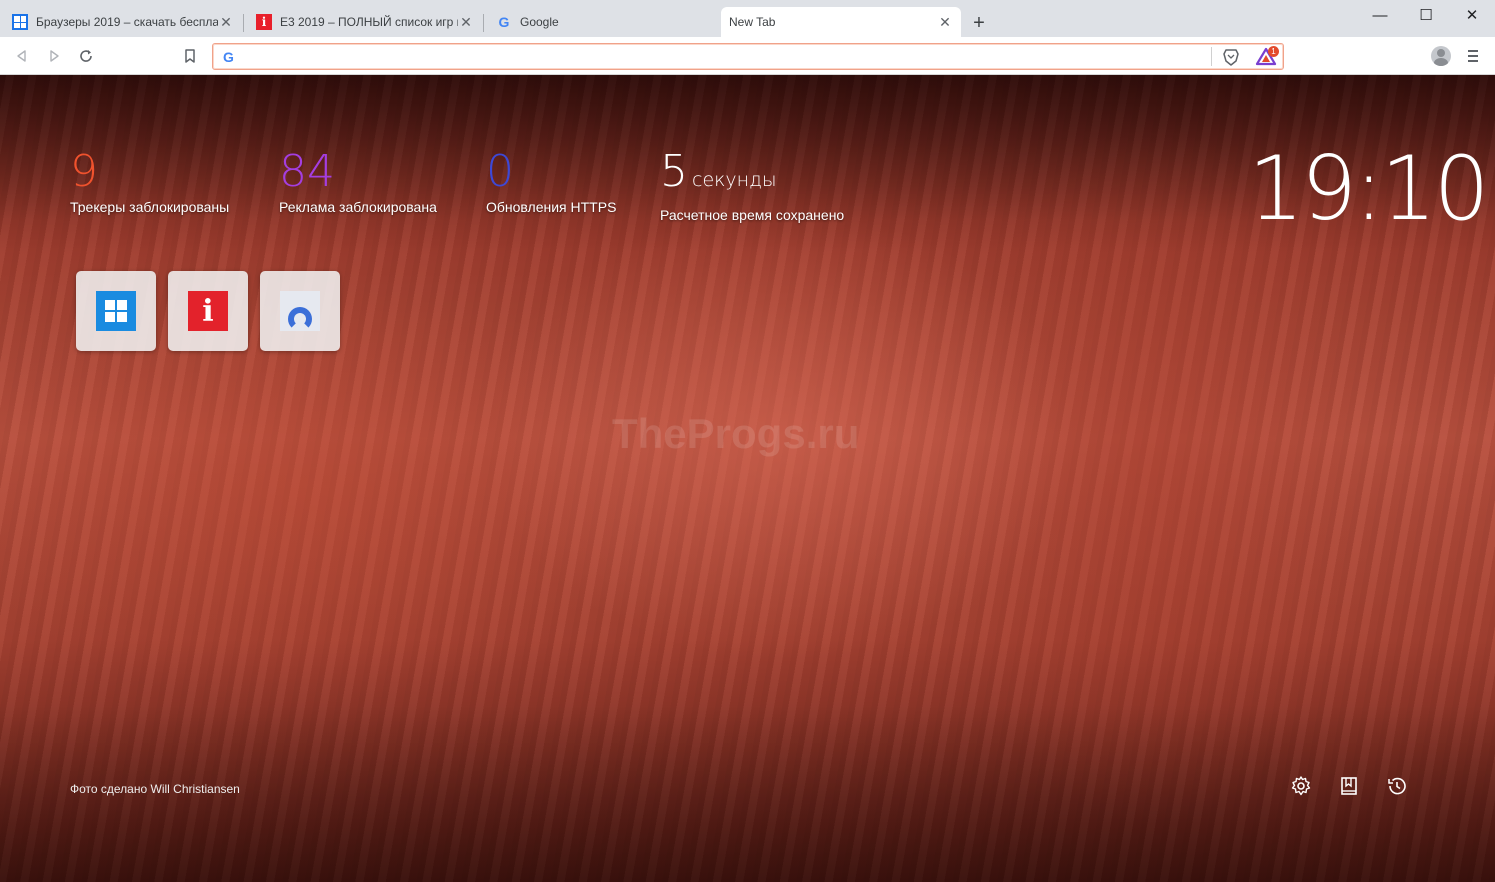 Image resolution: width=1495 pixels, height=882 pixels. I want to click on reload-icon, so click(86, 56).